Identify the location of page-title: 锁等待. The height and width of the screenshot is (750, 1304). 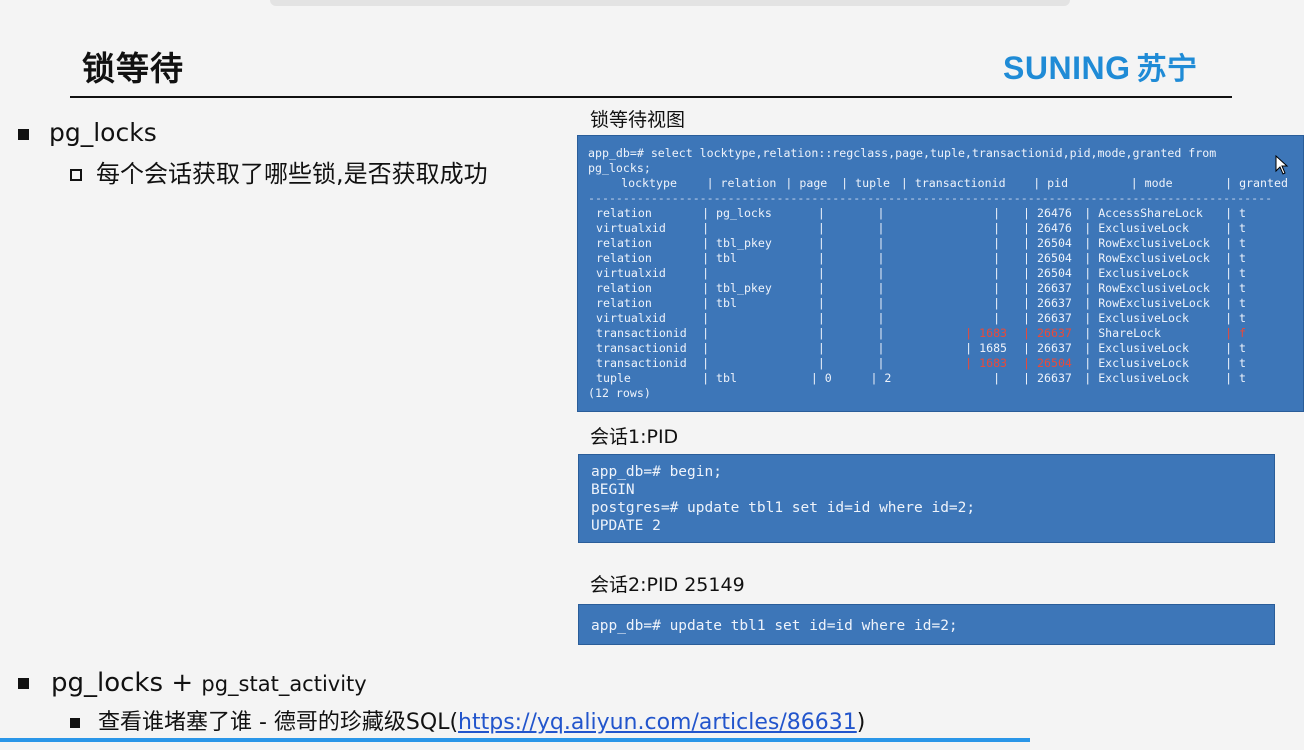
(133, 68).